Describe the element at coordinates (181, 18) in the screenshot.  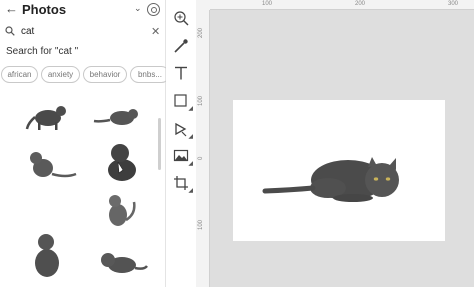
I see `zoom-in-icon` at that location.